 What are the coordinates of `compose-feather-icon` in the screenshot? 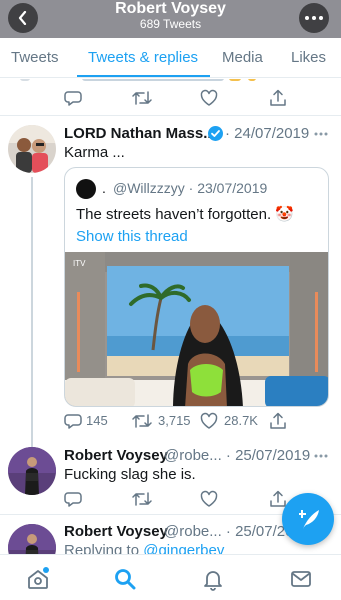 It's located at (309, 519).